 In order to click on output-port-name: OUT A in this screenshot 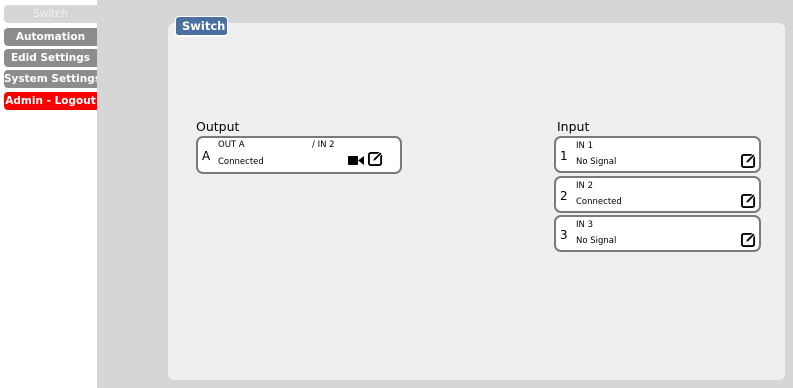, I will do `click(231, 145)`.